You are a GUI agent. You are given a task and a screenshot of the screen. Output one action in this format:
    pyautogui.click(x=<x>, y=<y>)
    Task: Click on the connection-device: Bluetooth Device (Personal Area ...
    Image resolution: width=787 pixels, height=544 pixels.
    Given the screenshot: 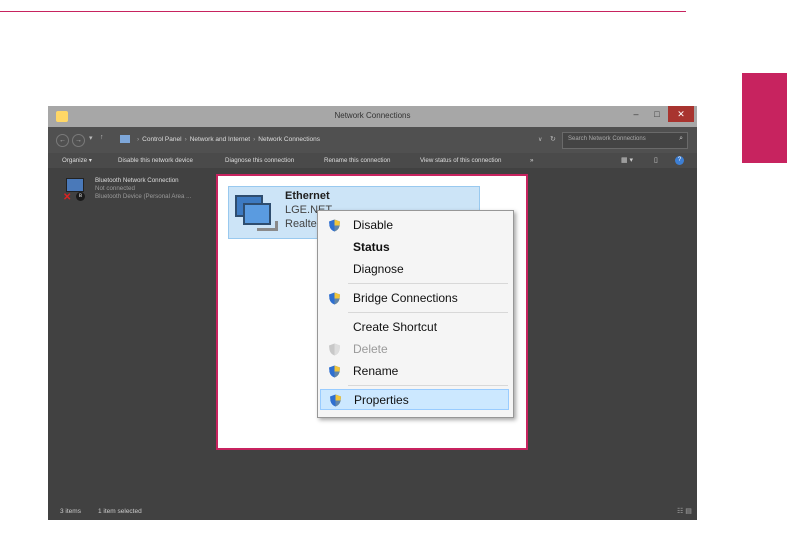 What is the action you would take?
    pyautogui.click(x=143, y=196)
    